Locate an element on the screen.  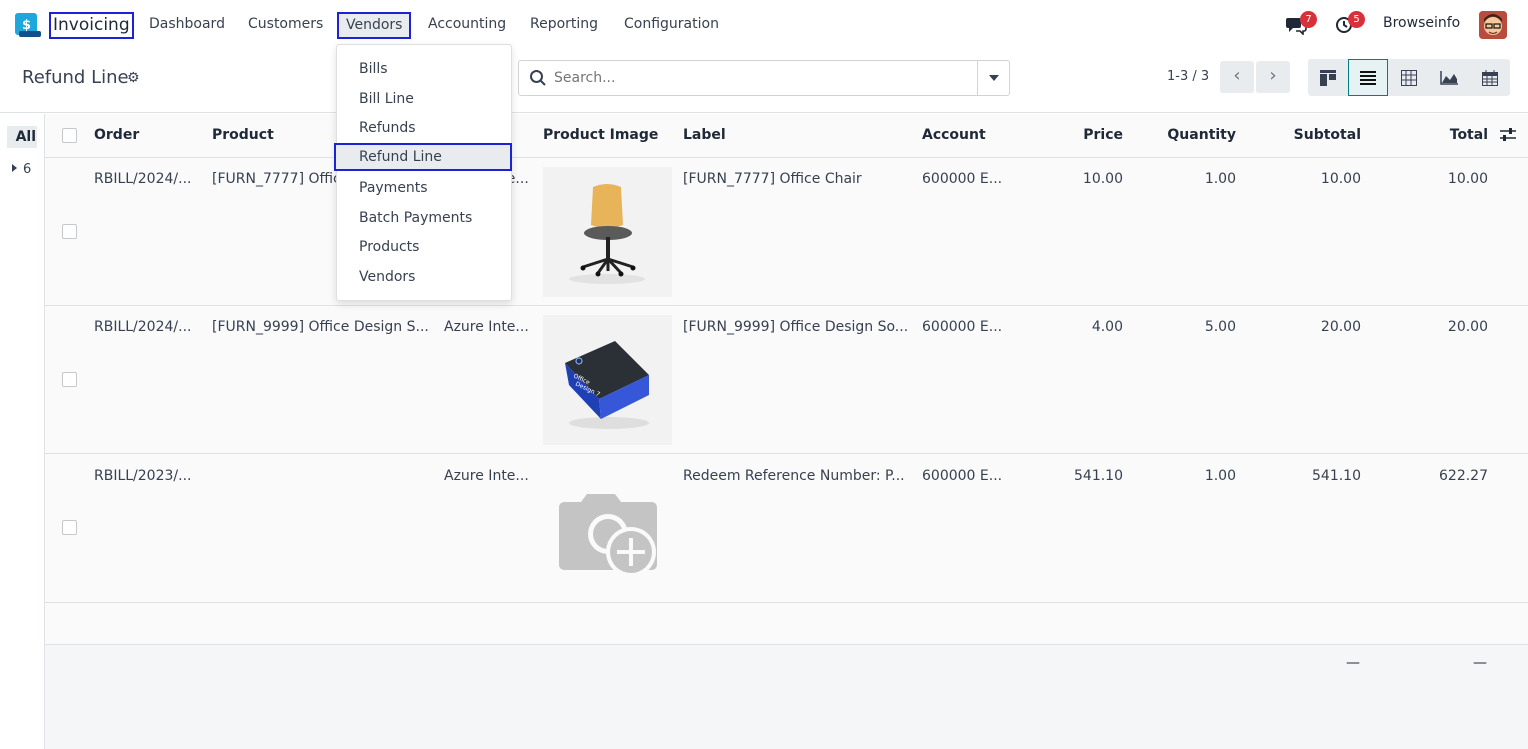
activities-button: 5 is located at coordinates (1351, 25).